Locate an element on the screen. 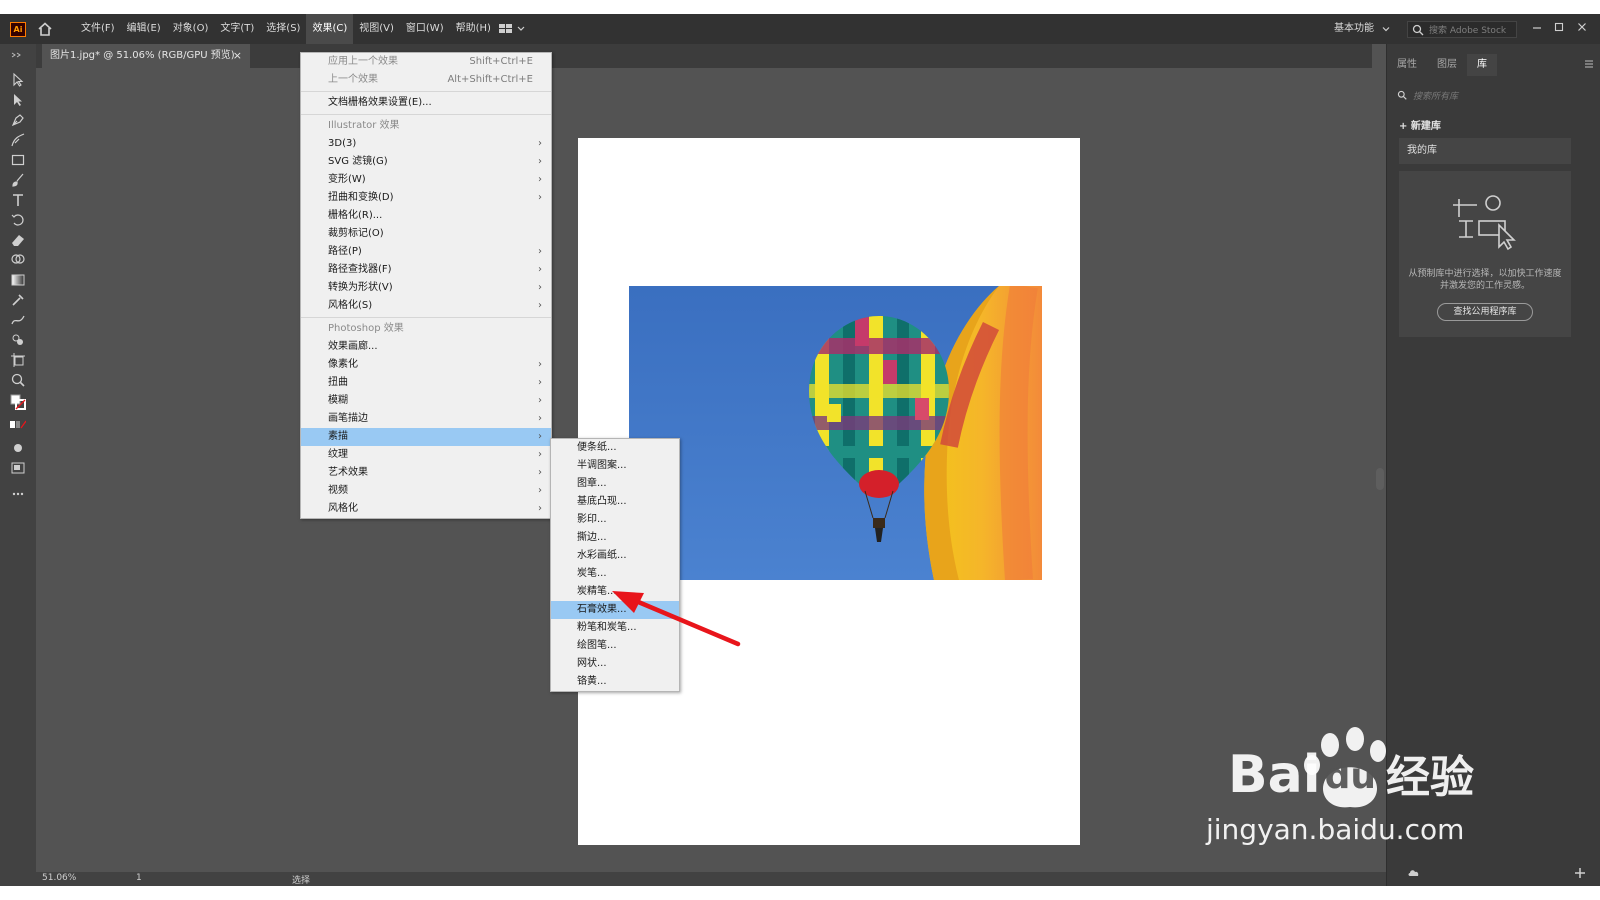 This screenshot has width=1600, height=900. more-tools-icon is located at coordinates (18, 494).